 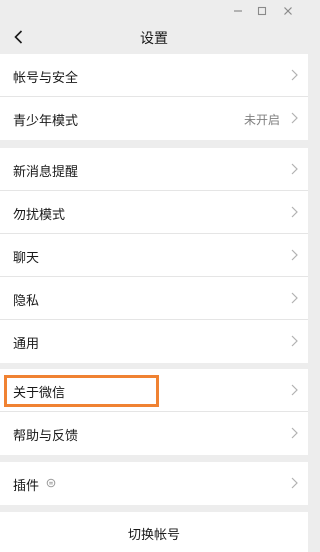 I want to click on settings-item-label: 新消息提醒, so click(x=46, y=172).